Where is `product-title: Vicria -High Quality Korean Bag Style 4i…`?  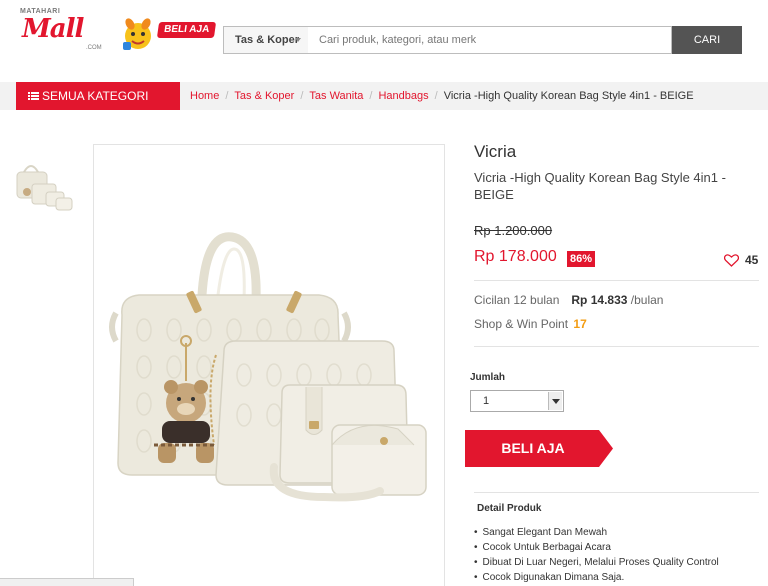
product-title: Vicria -High Quality Korean Bag Style 4i… is located at coordinates (600, 186).